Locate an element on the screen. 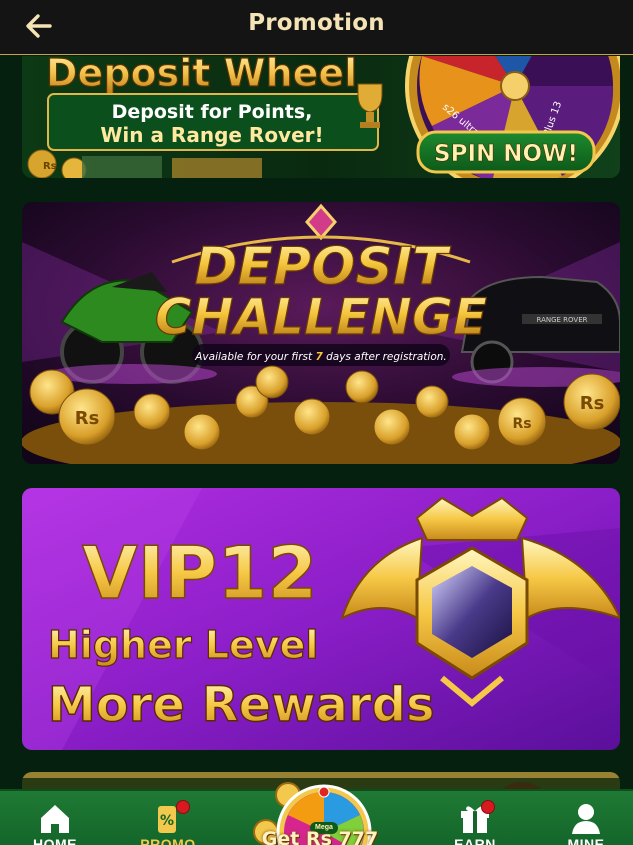  banner1-title: Deposit Wheel is located at coordinates (201, 75).